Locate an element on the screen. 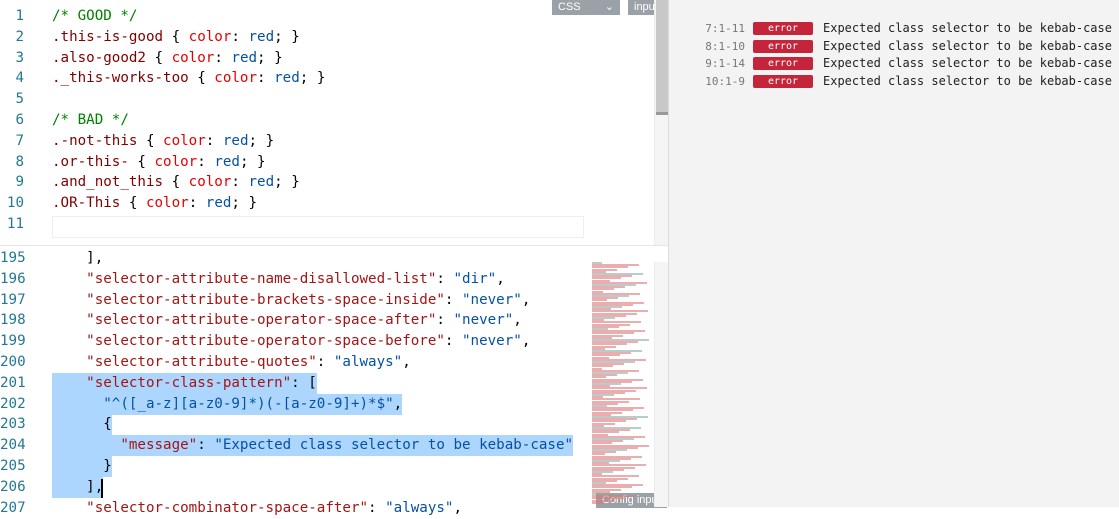  code-line: 206 ], is located at coordinates (290, 487).